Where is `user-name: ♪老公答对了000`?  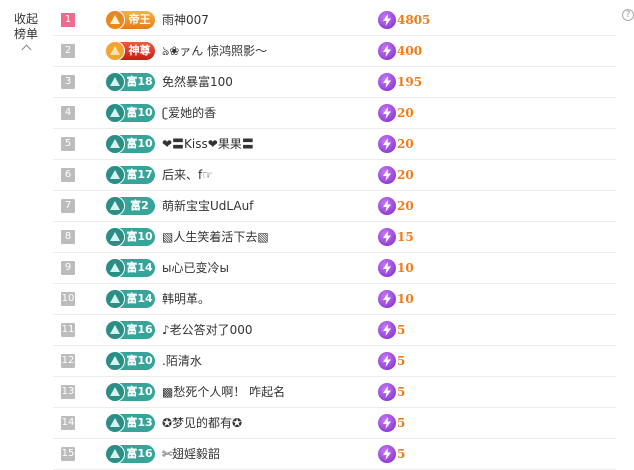 user-name: ♪老公答对了000 is located at coordinates (207, 330).